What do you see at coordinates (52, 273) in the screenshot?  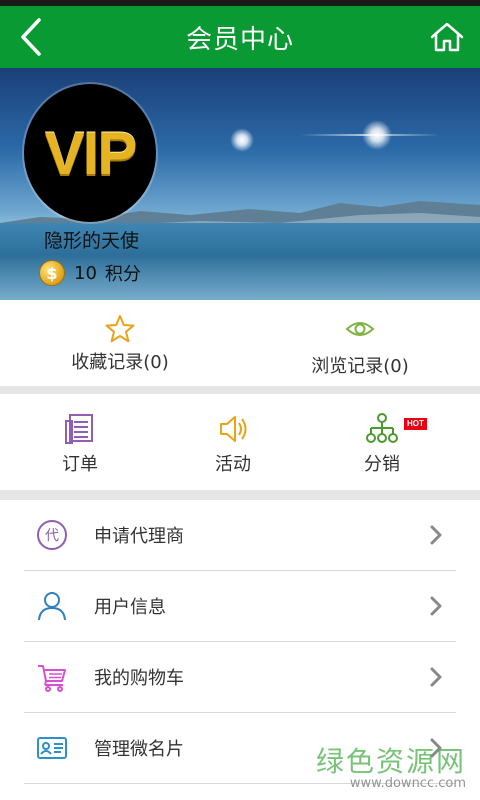 I see `coin-icon: $` at bounding box center [52, 273].